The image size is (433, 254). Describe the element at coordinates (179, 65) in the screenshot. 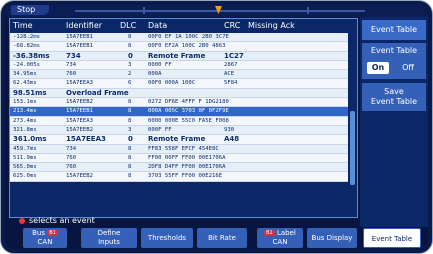

I see `table-row: -24.005s 734 3 0000 FF 2867` at that location.